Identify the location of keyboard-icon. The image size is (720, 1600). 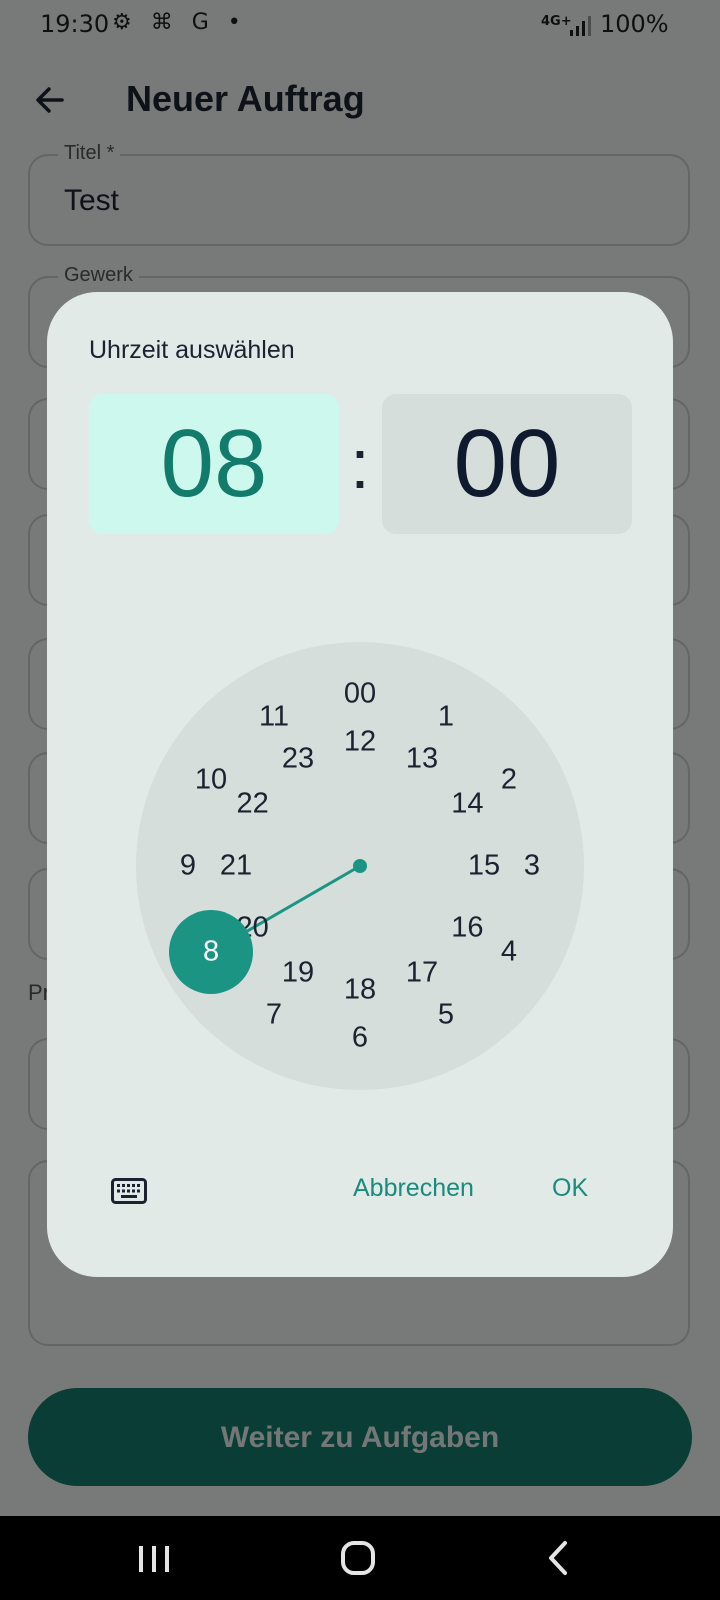
(129, 1191).